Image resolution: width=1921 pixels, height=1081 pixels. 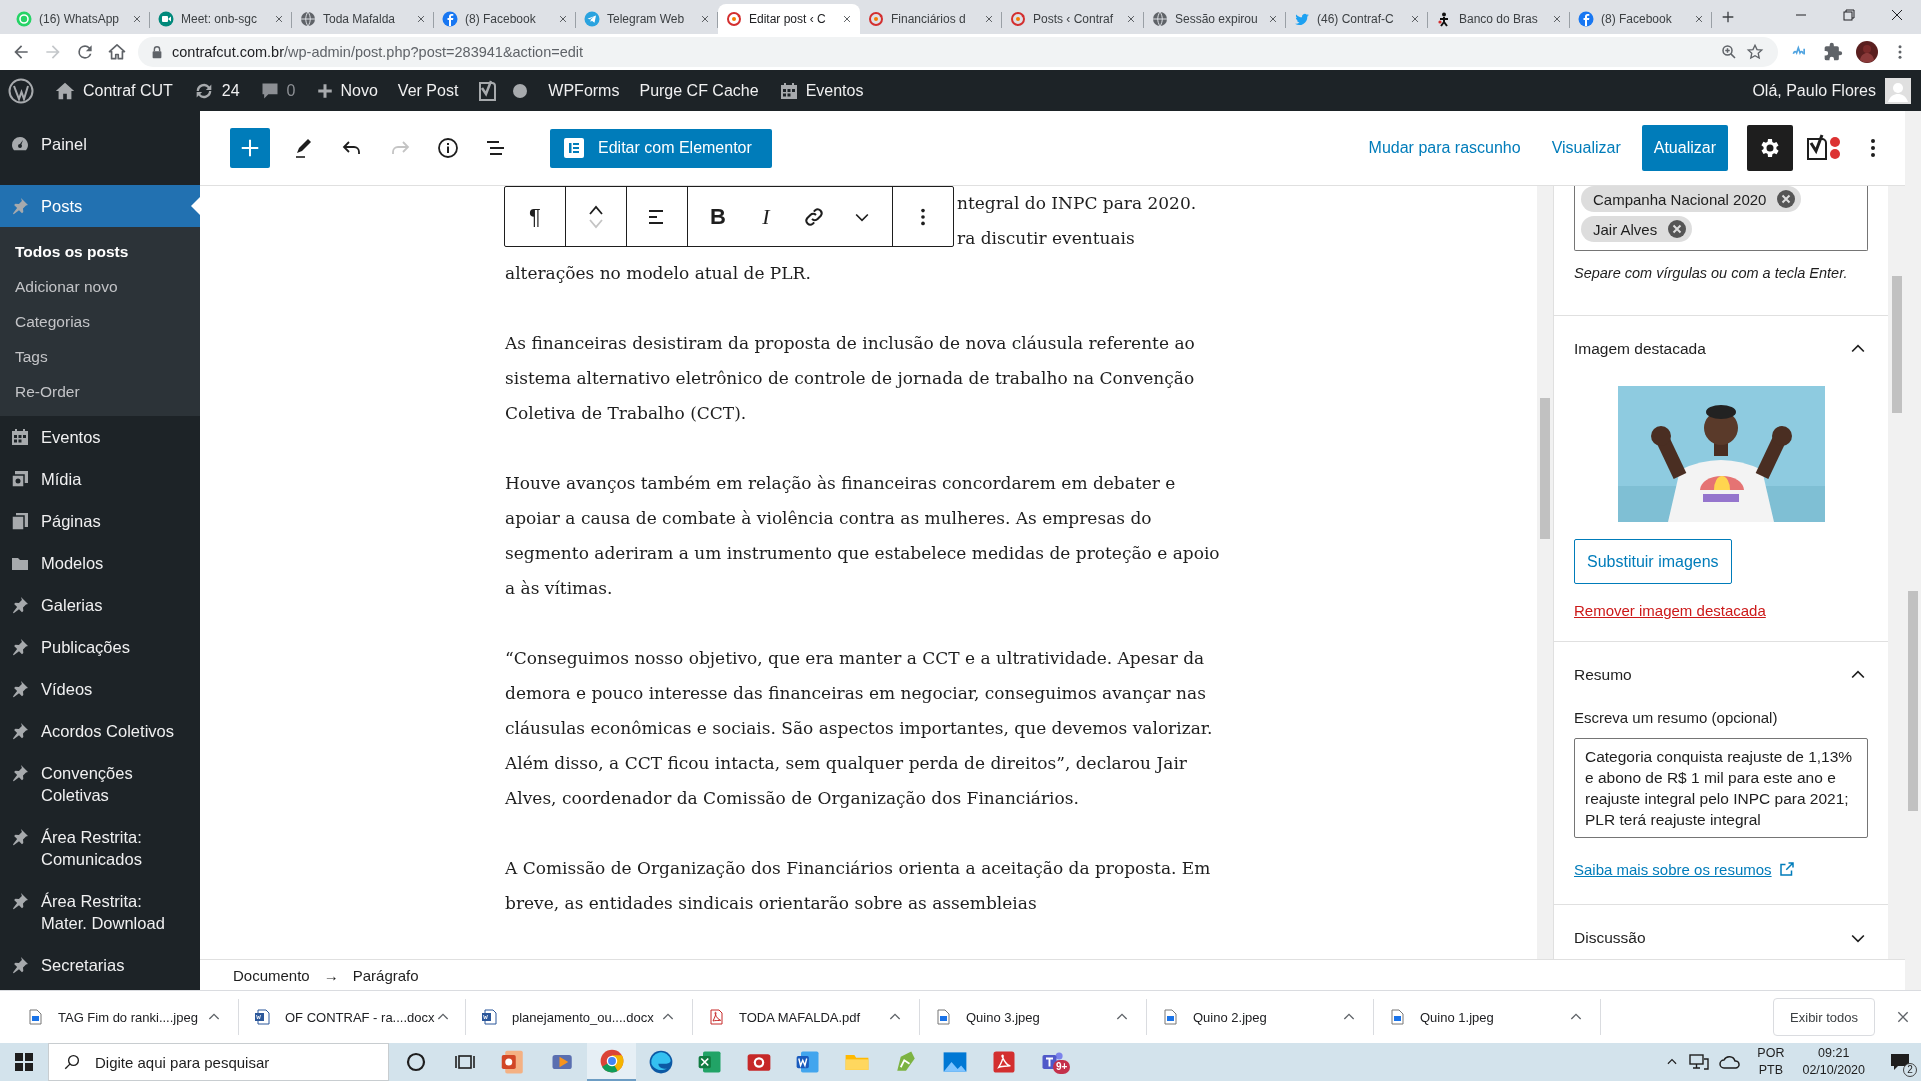 I want to click on greeting-link: Olá, Paulo Flores, so click(x=1814, y=90).